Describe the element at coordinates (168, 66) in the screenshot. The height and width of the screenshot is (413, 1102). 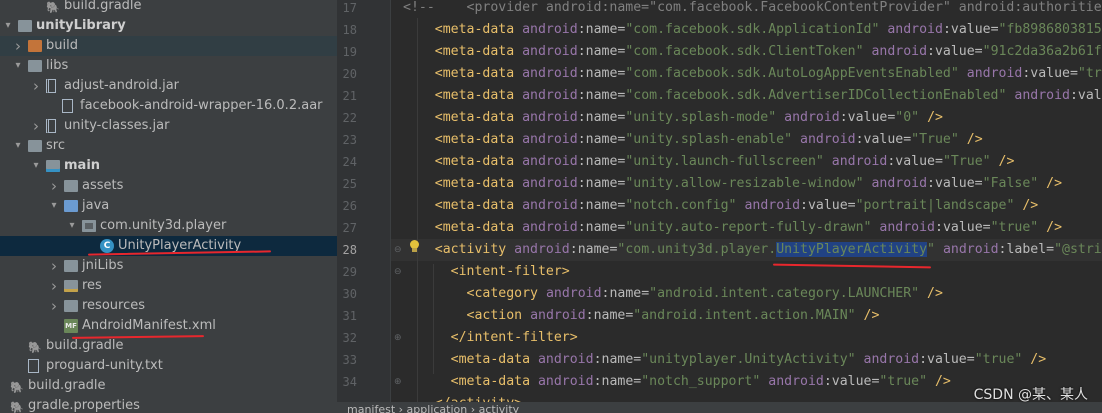
I see `tree-item: ▾ libs` at that location.